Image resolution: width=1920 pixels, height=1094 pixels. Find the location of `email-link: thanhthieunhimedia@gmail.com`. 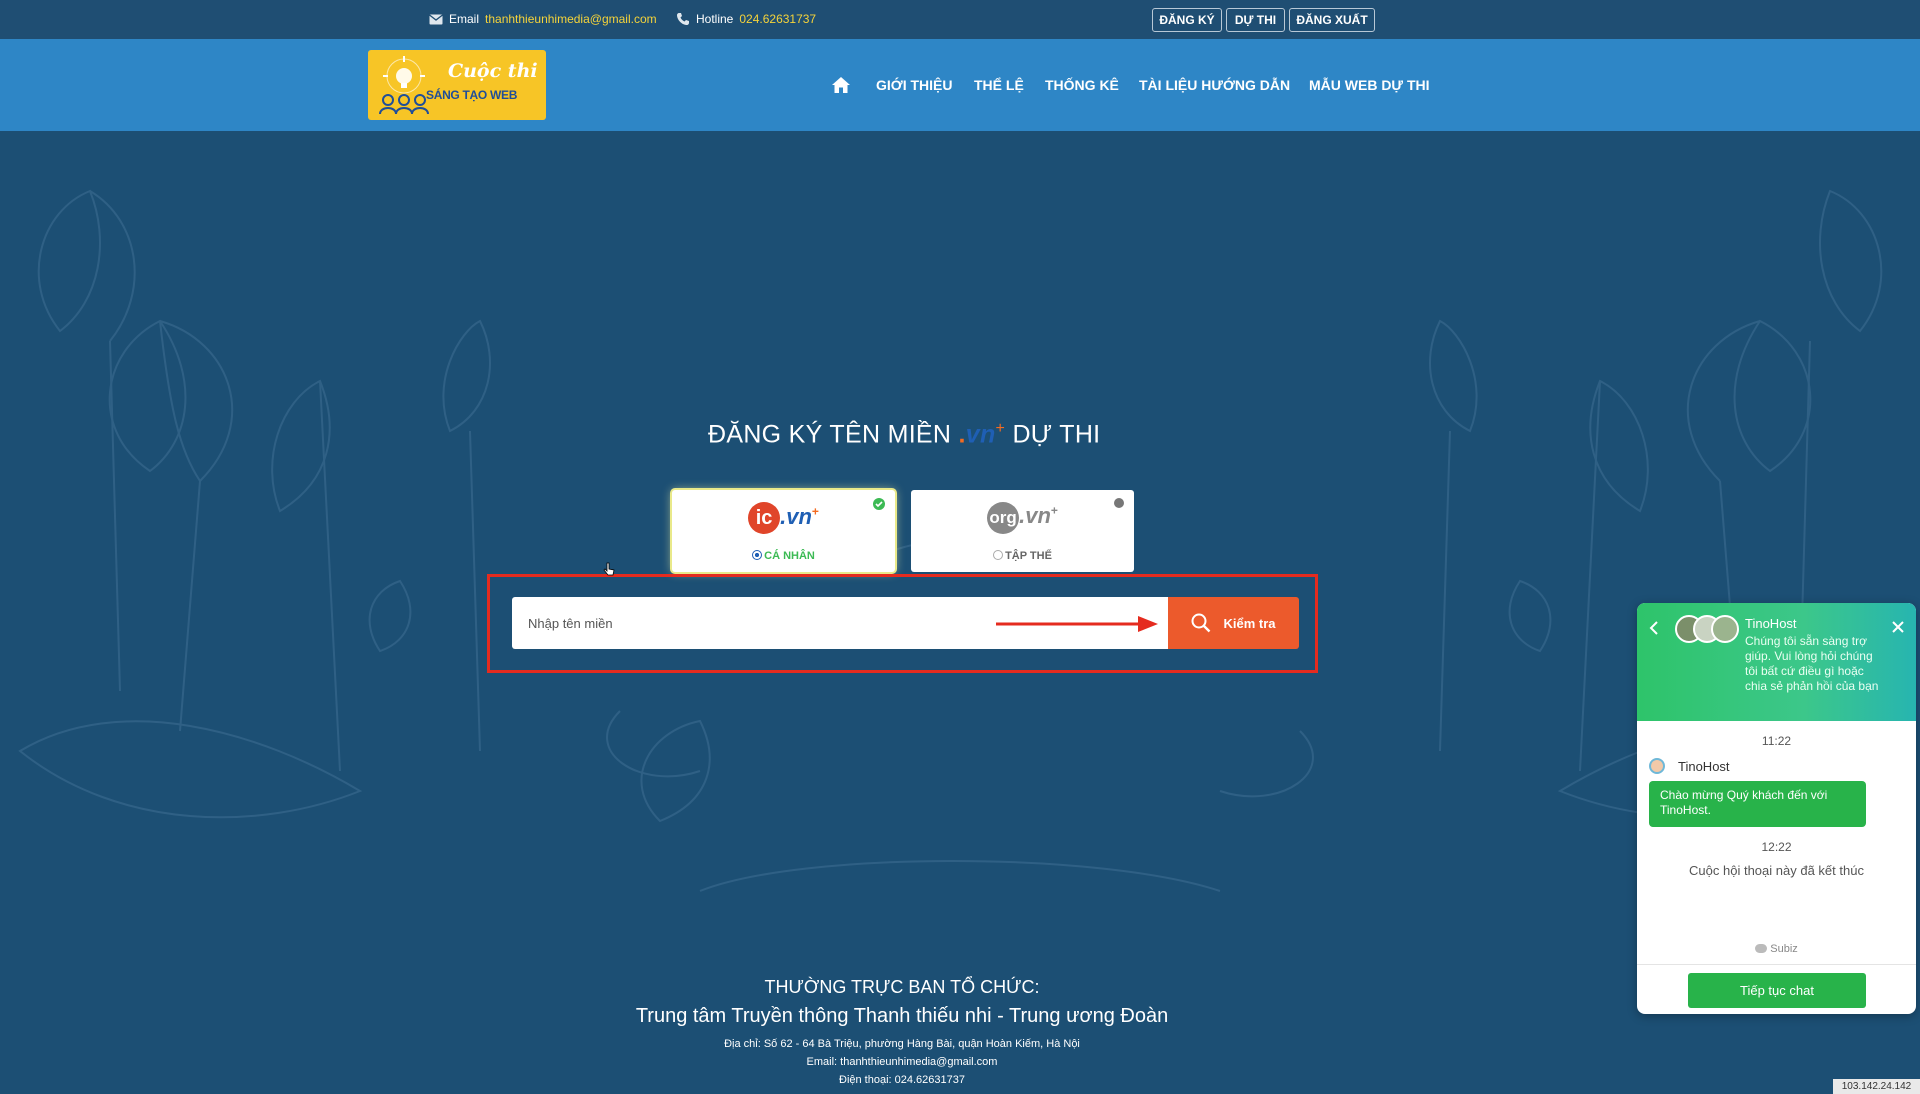

email-link: thanhthieunhimedia@gmail.com is located at coordinates (571, 19).